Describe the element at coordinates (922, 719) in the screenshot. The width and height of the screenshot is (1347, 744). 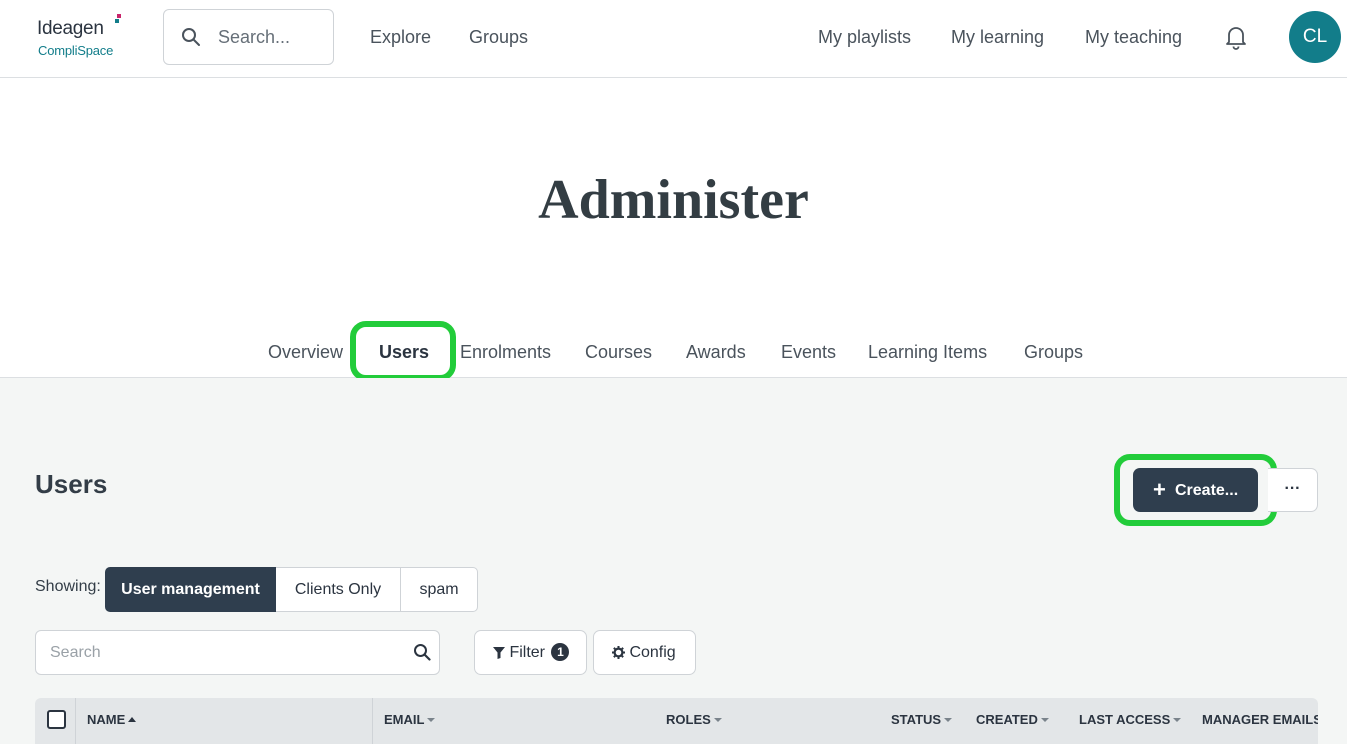
I see `column-header-status: STATUS` at that location.